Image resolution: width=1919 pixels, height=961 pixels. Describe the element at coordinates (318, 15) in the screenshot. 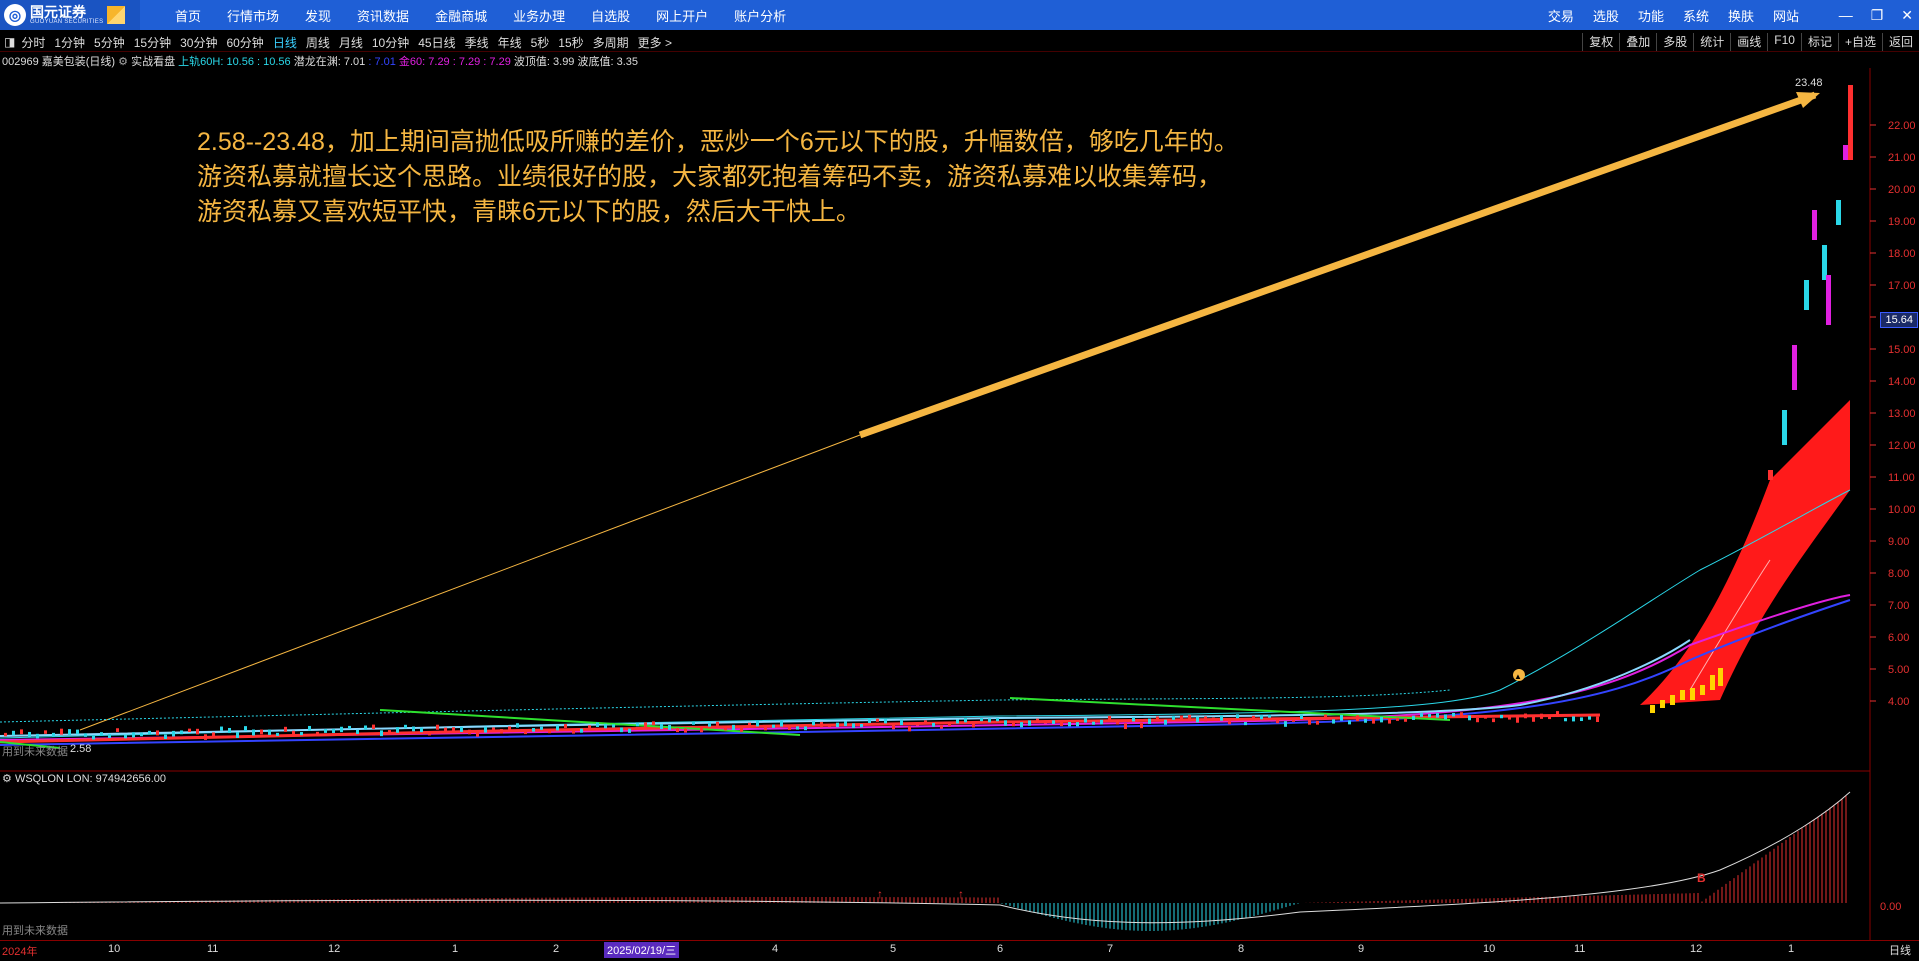

I see `nav-item-2: 发现` at that location.